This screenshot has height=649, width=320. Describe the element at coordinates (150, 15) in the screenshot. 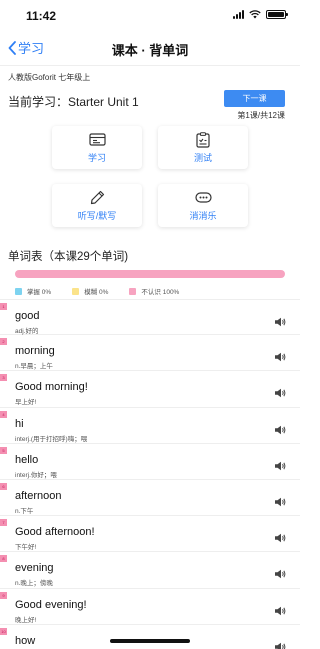

I see `status-bar: 11:42` at that location.